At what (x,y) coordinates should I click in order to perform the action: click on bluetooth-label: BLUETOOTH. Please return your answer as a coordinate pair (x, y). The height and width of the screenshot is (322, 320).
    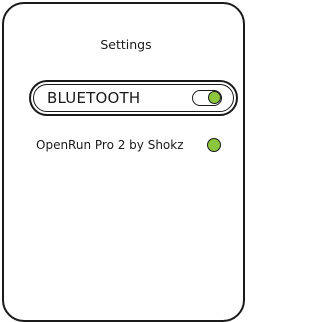
    Looking at the image, I should click on (94, 98).